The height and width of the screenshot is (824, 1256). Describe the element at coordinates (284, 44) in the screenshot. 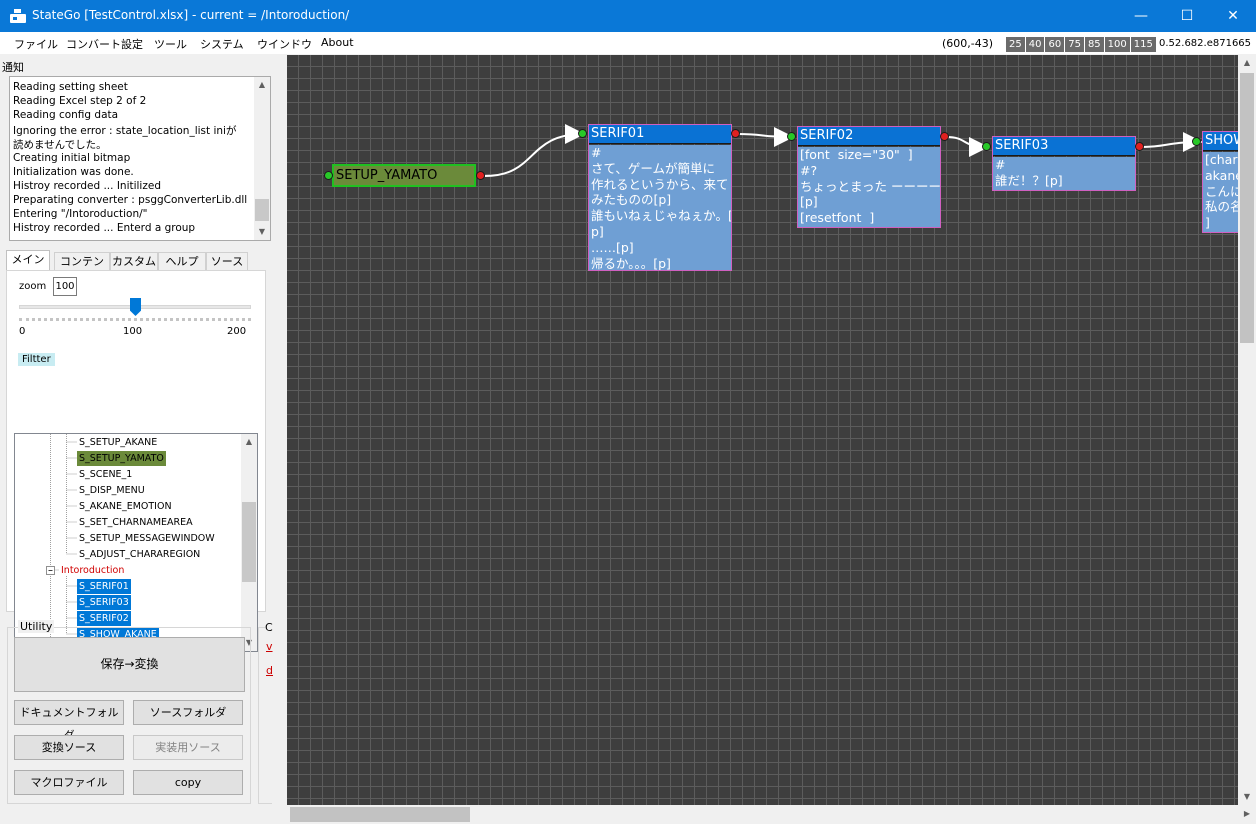

I see `menu-window: ウインドウ` at that location.